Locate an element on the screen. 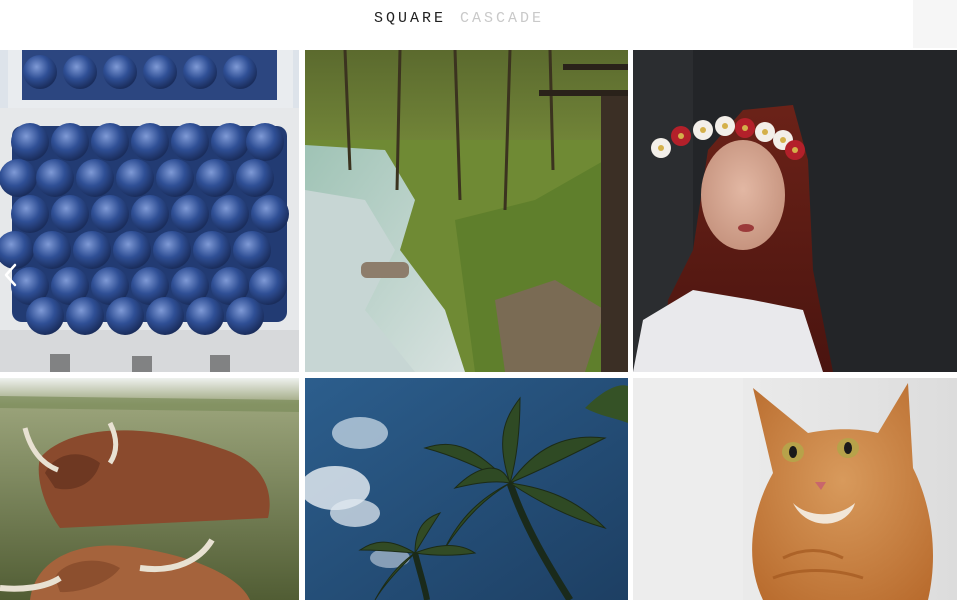 The height and width of the screenshot is (600, 957). palm-trees-photo is located at coordinates (466, 489).